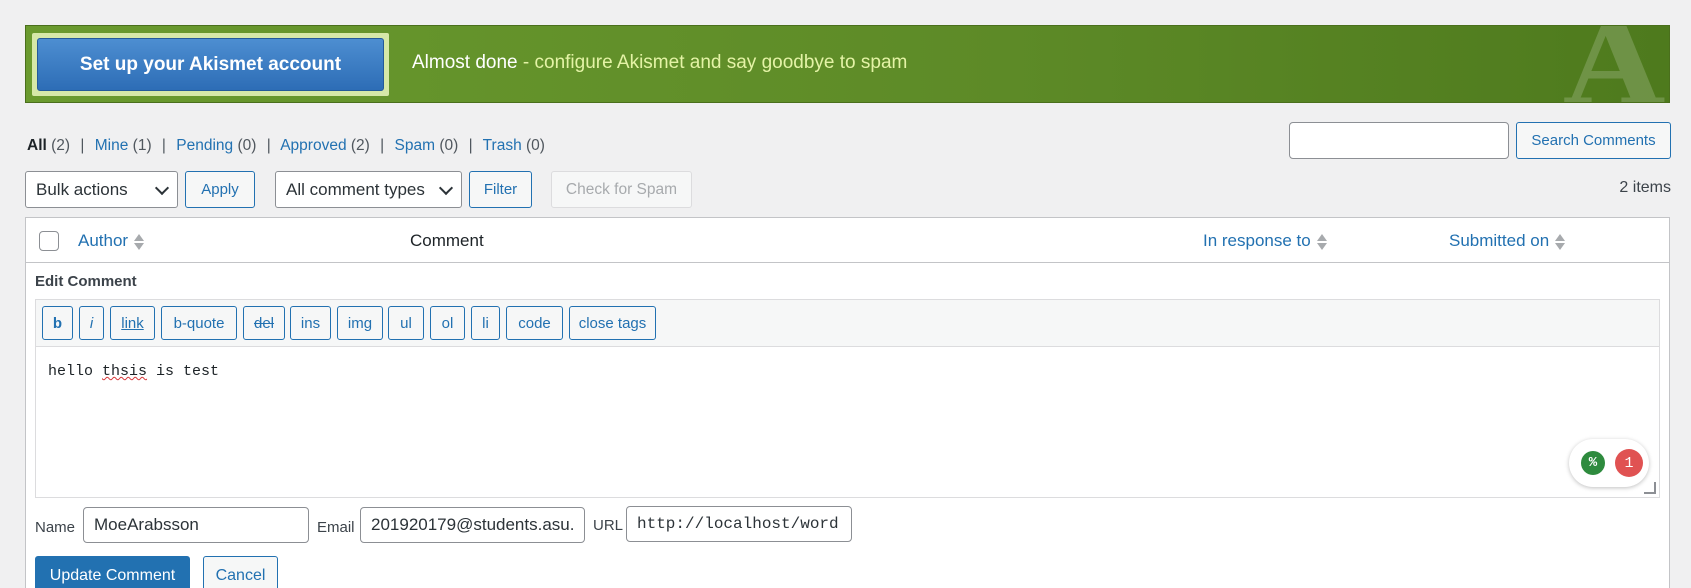  What do you see at coordinates (360, 323) in the screenshot?
I see `quicktag-img: img` at bounding box center [360, 323].